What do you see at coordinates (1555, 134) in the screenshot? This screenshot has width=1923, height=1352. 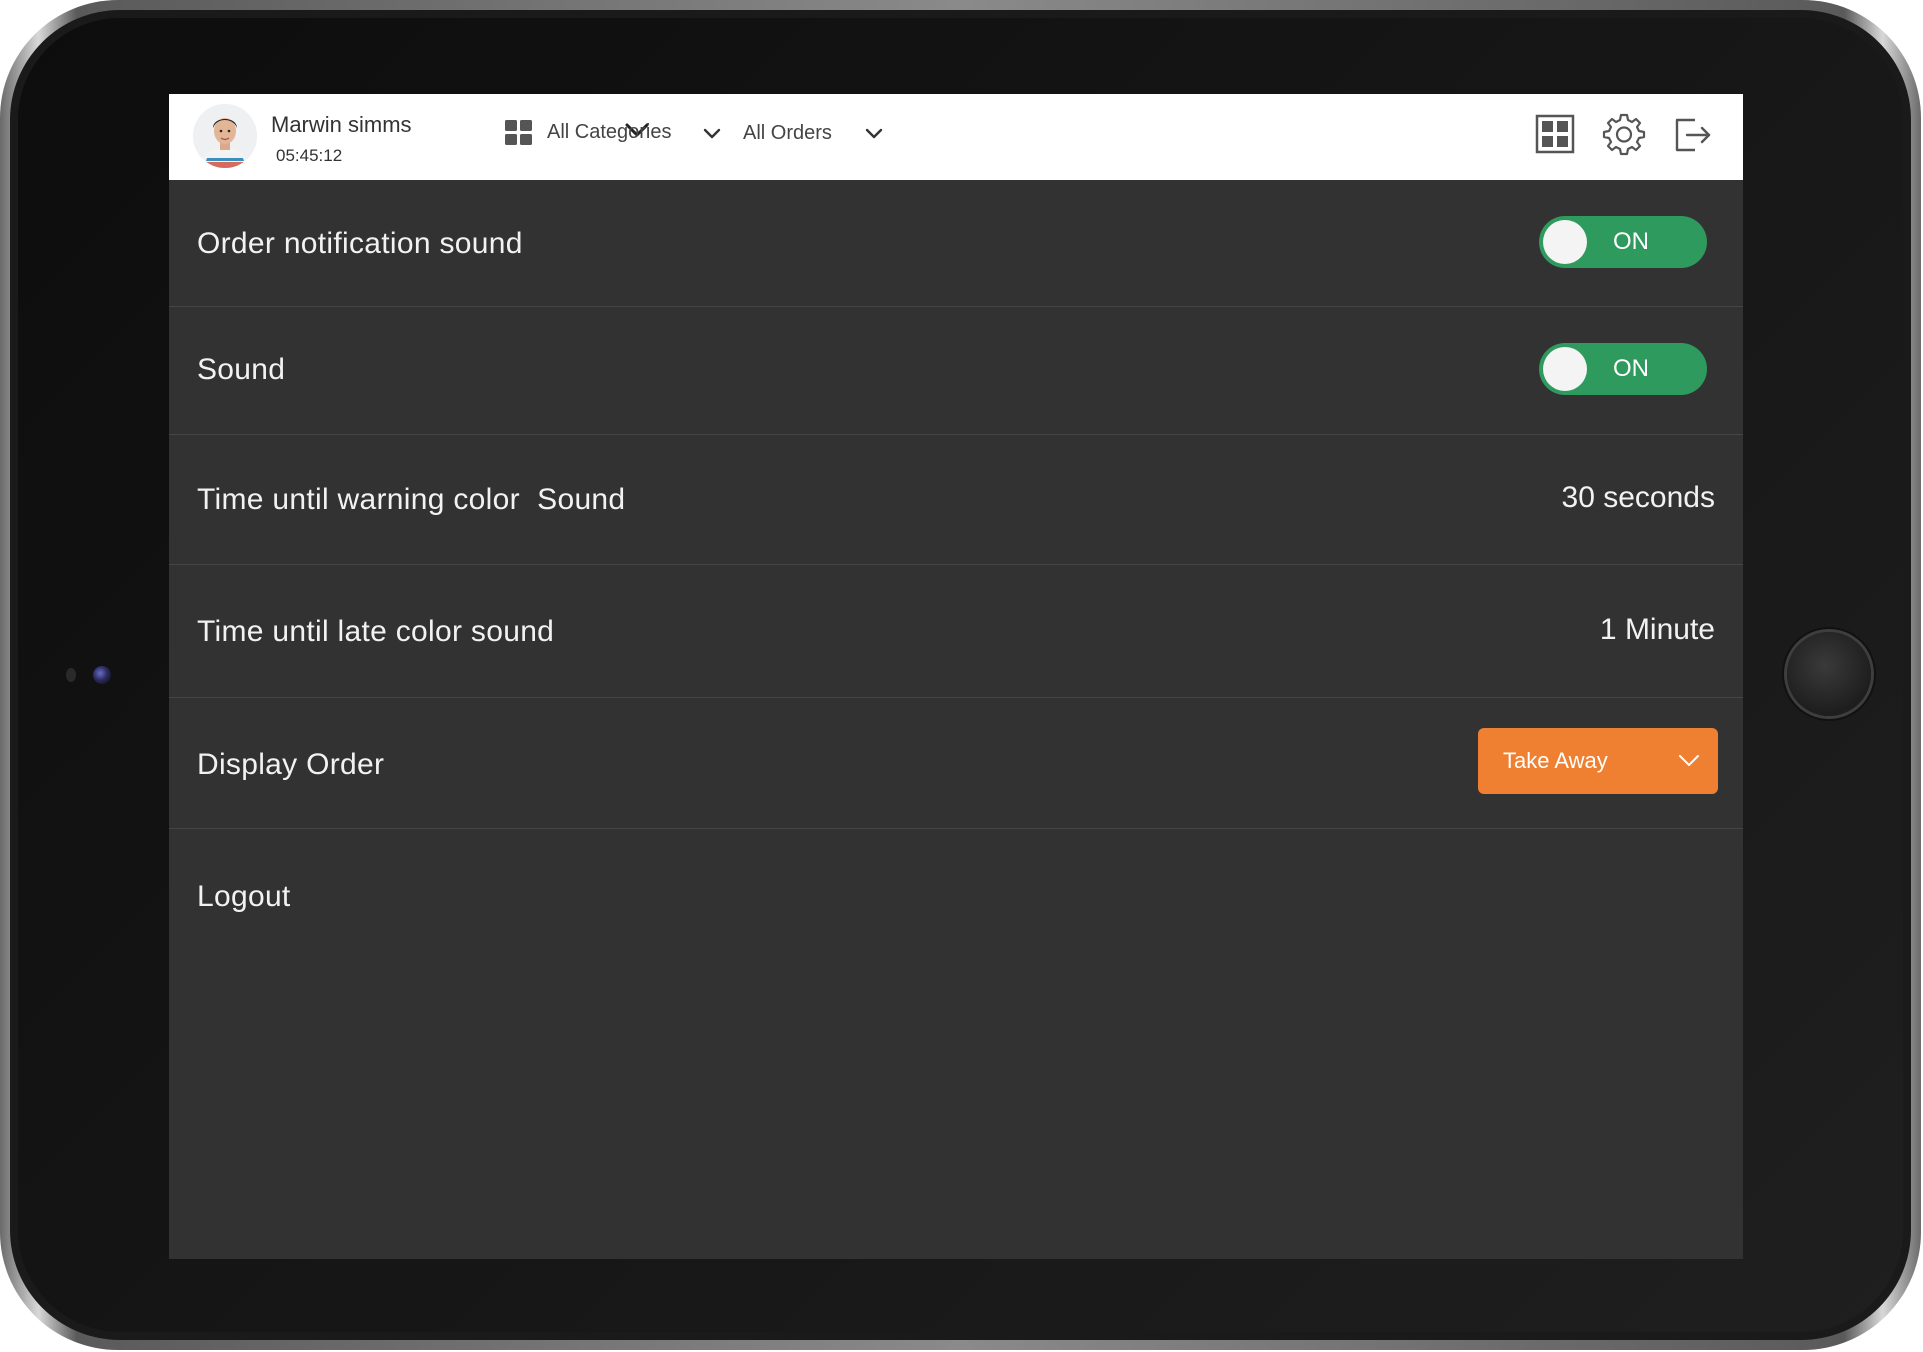 I see `grid-view-icon` at bounding box center [1555, 134].